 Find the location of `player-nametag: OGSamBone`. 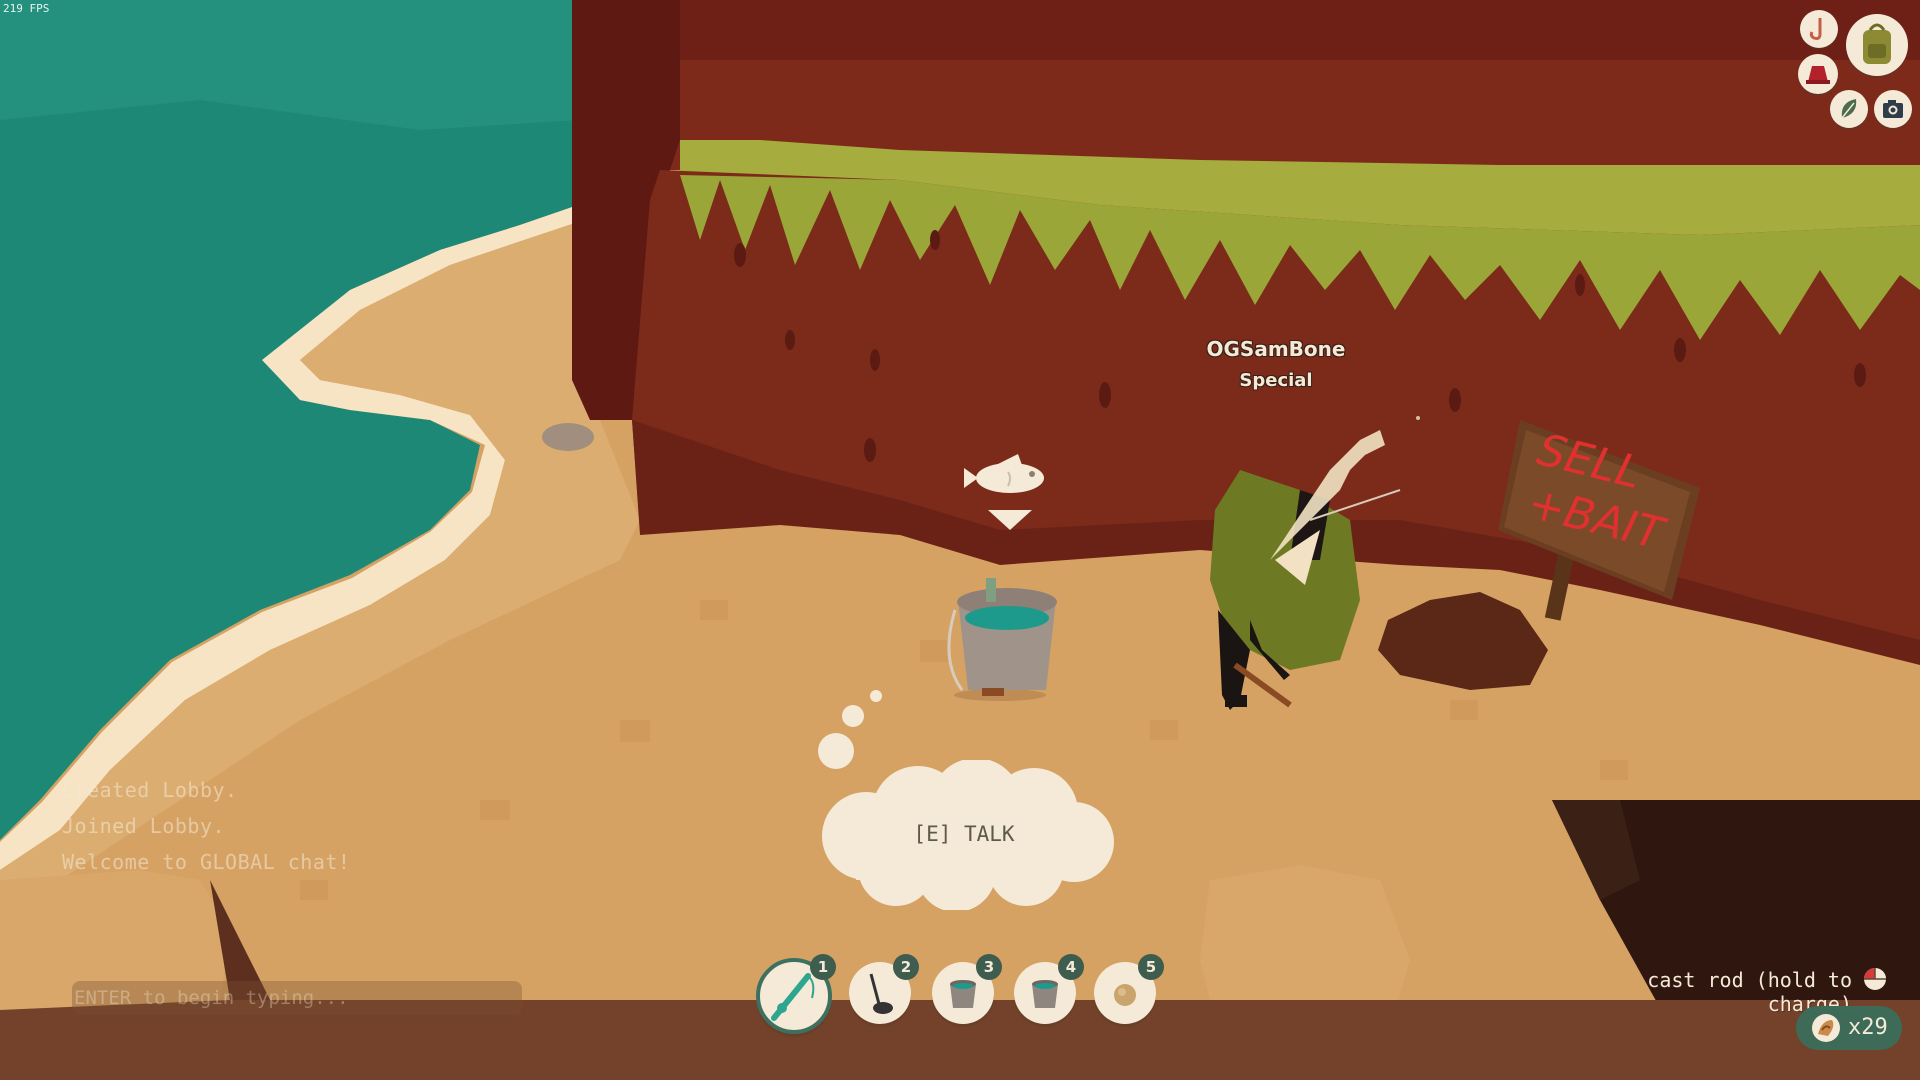

player-nametag: OGSamBone is located at coordinates (1276, 349).